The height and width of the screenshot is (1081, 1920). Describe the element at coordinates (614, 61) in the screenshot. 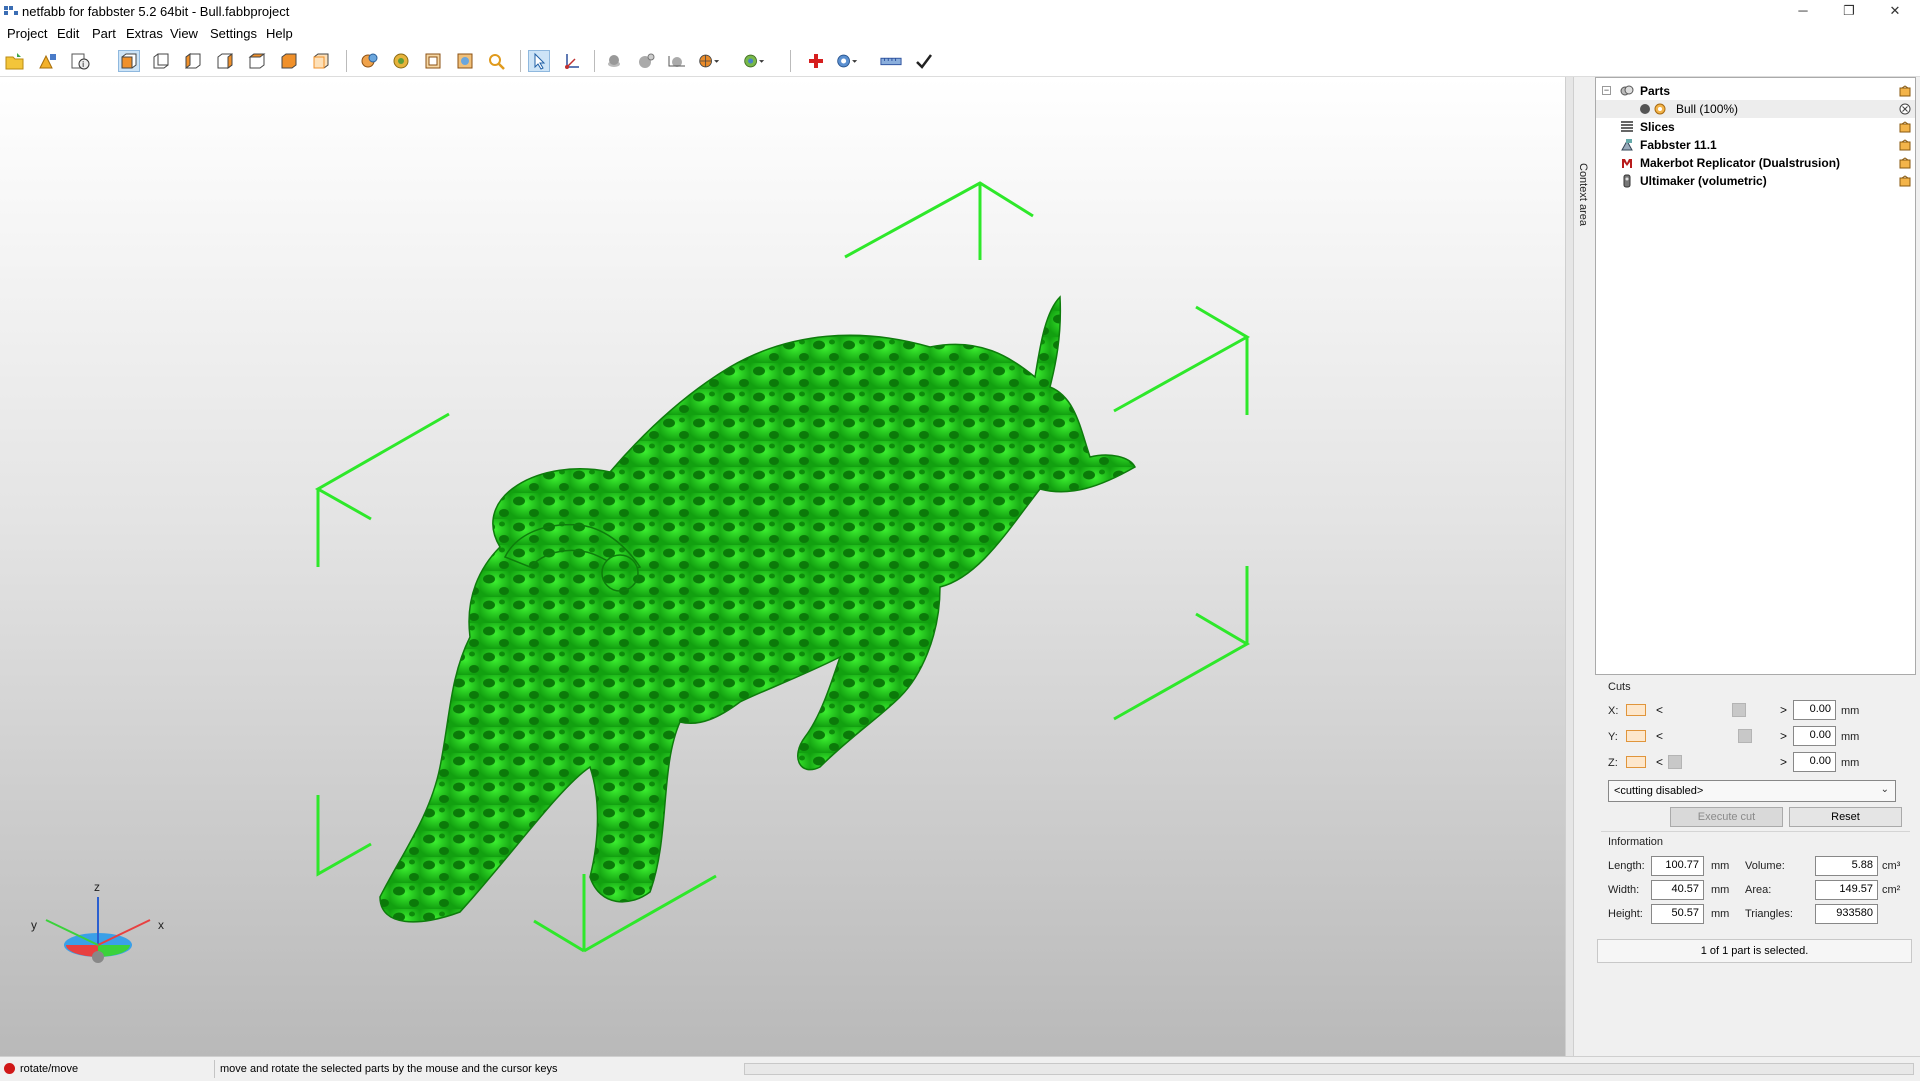

I see `shading-icon` at that location.